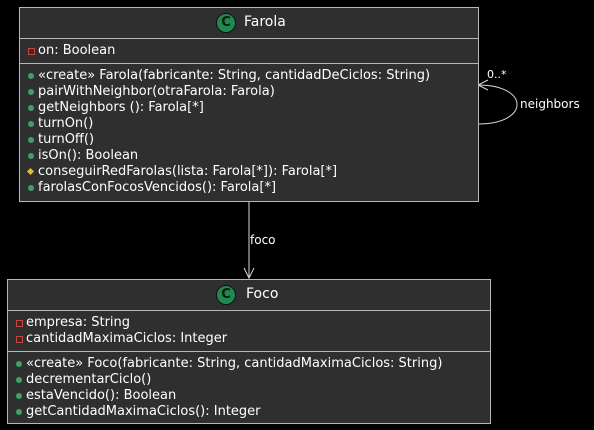  What do you see at coordinates (249, 51) in the screenshot?
I see `attributes-section: on: Boolean` at bounding box center [249, 51].